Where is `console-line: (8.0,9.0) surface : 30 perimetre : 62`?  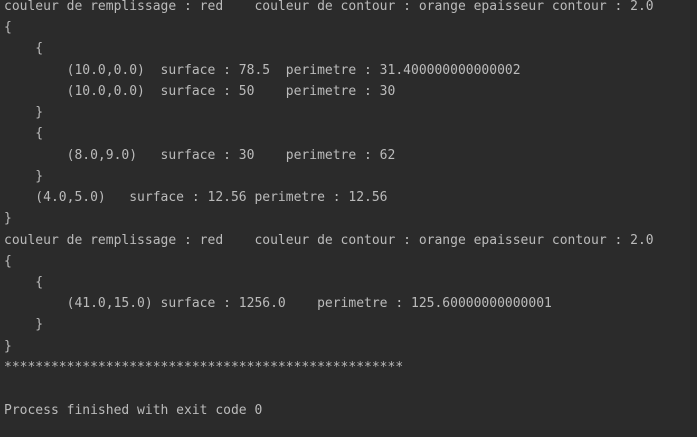
console-line: (8.0,9.0) surface : 30 perimetre : 62 is located at coordinates (200, 155).